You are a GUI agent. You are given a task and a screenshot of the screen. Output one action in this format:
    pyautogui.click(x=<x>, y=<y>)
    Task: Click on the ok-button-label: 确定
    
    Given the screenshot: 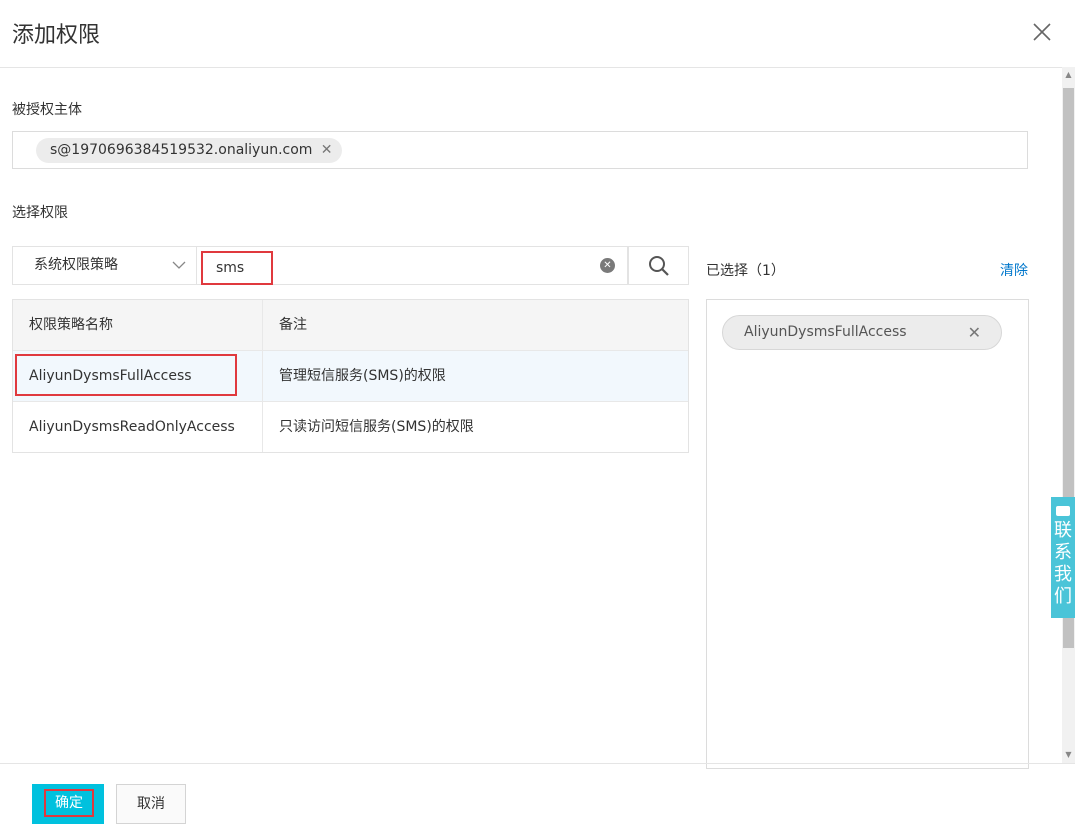 What is the action you would take?
    pyautogui.click(x=69, y=803)
    